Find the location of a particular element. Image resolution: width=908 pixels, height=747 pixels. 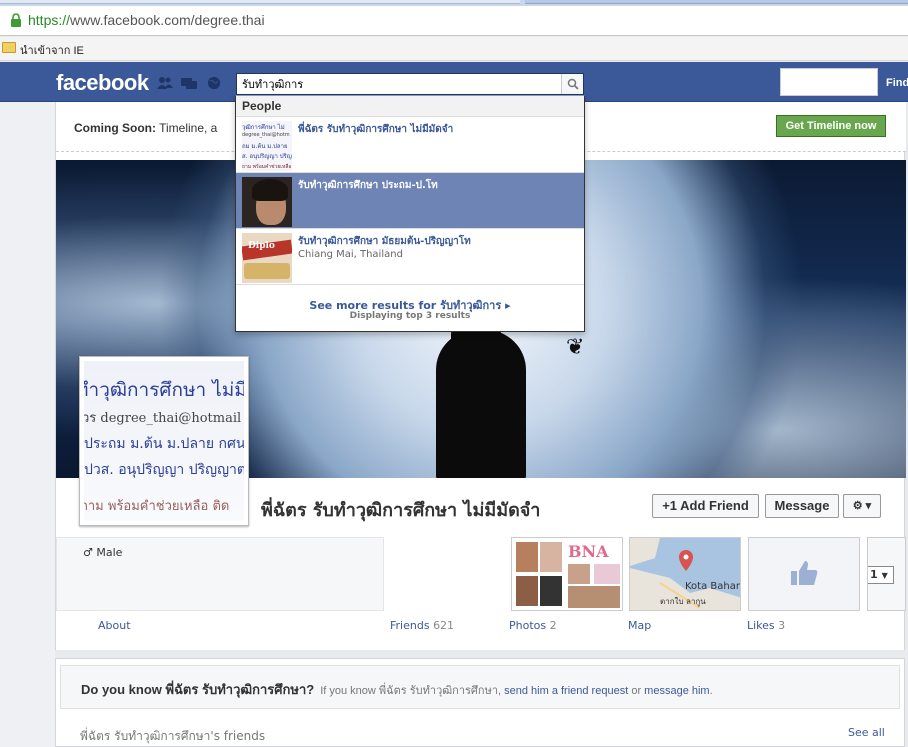

url-scheme: https:// is located at coordinates (49, 20).